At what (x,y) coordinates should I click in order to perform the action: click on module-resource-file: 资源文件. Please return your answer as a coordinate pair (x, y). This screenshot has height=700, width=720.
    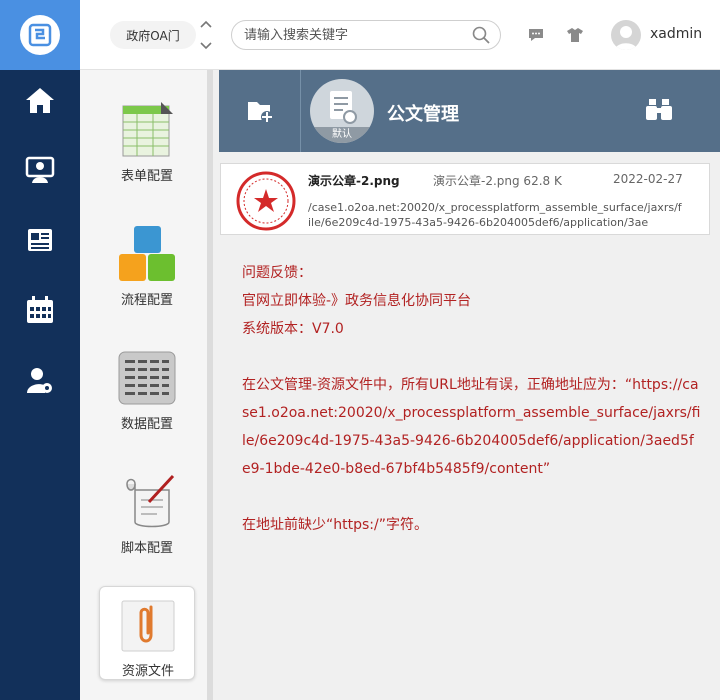
    Looking at the image, I should click on (147, 633).